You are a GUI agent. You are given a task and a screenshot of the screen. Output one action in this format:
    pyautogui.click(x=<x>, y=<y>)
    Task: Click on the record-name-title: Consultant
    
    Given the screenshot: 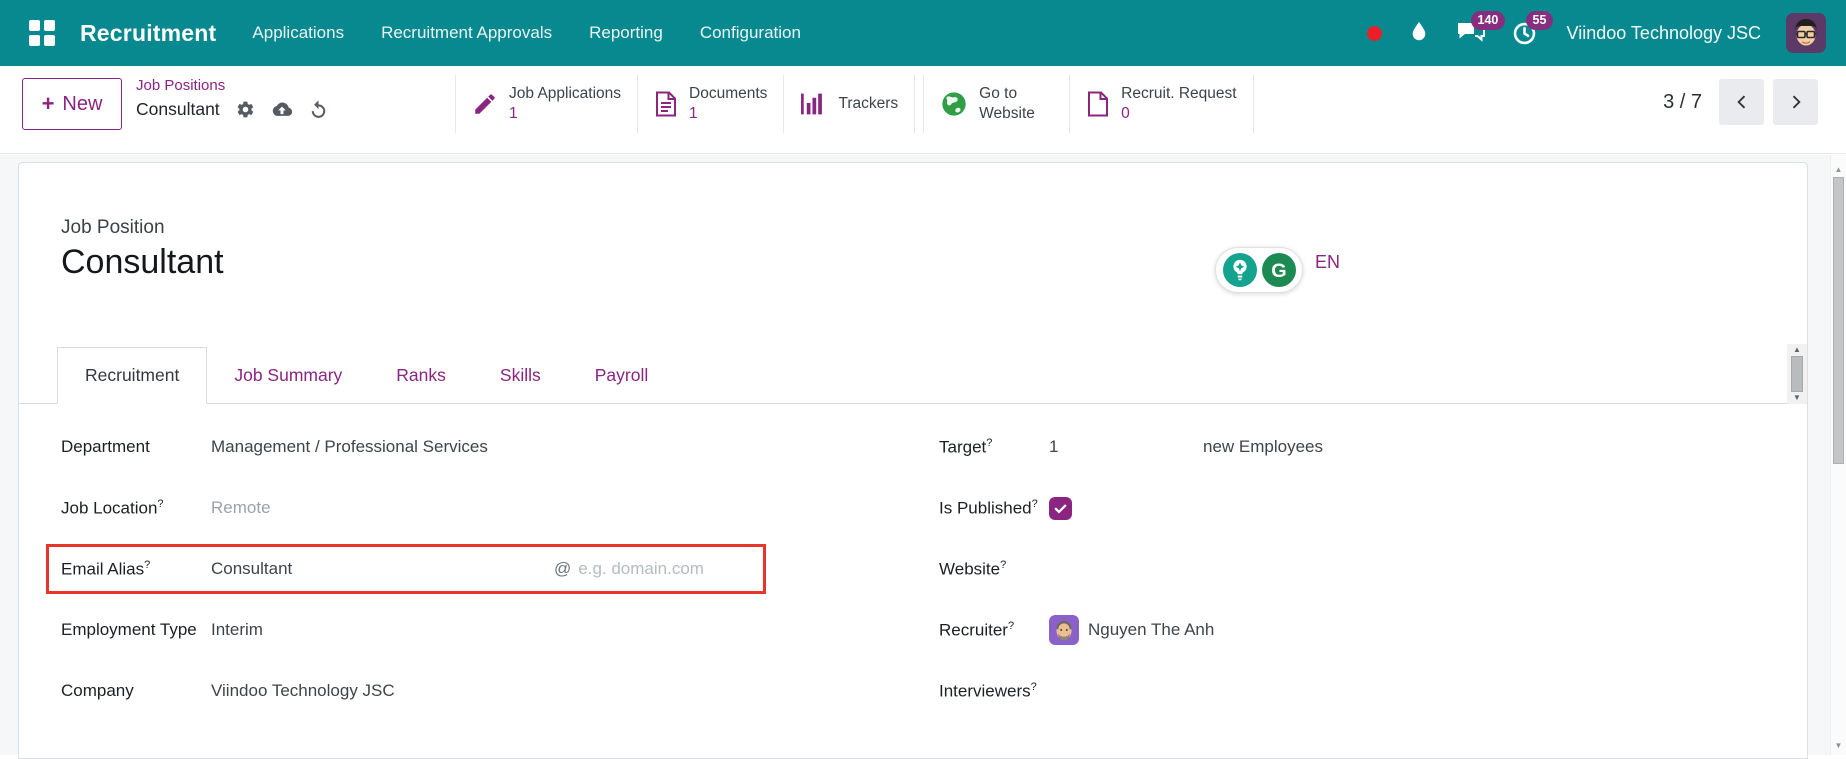 What is the action you would take?
    pyautogui.click(x=142, y=262)
    